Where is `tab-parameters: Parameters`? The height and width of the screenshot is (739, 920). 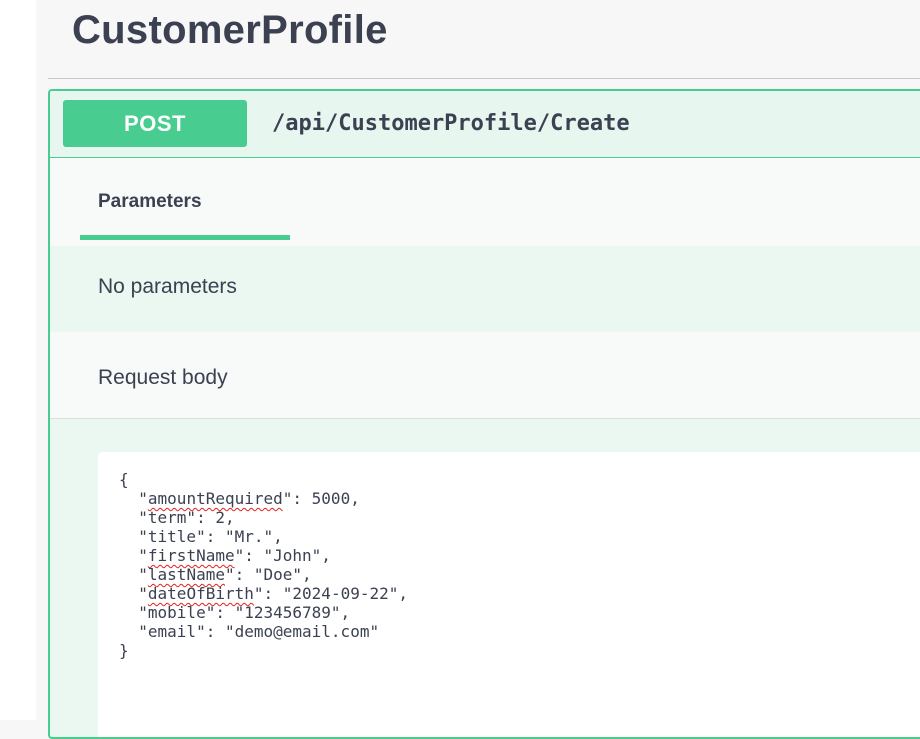
tab-parameters: Parameters is located at coordinates (150, 202).